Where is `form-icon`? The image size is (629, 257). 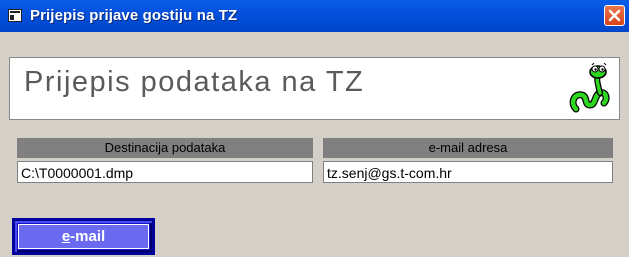
form-icon is located at coordinates (15, 15).